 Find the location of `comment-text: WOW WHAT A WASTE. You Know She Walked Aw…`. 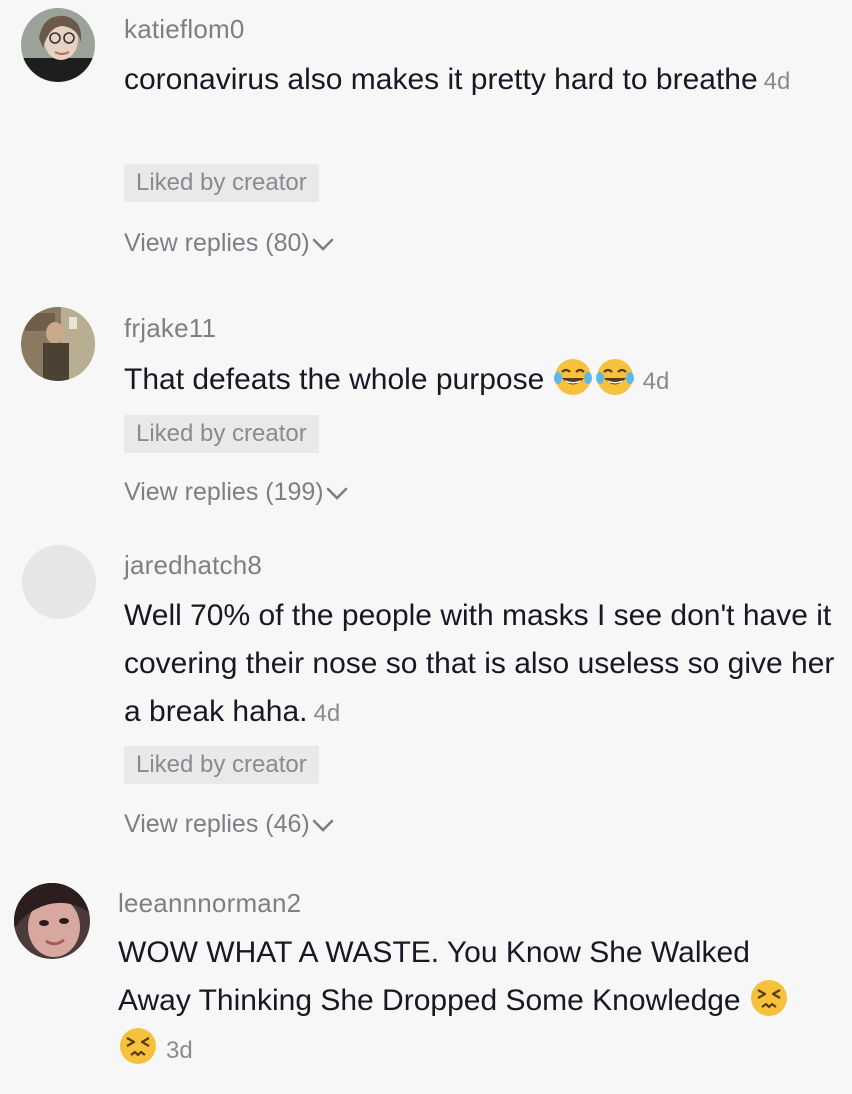

comment-text: WOW WHAT A WASTE. You Know She Walked Aw… is located at coordinates (468, 1002).